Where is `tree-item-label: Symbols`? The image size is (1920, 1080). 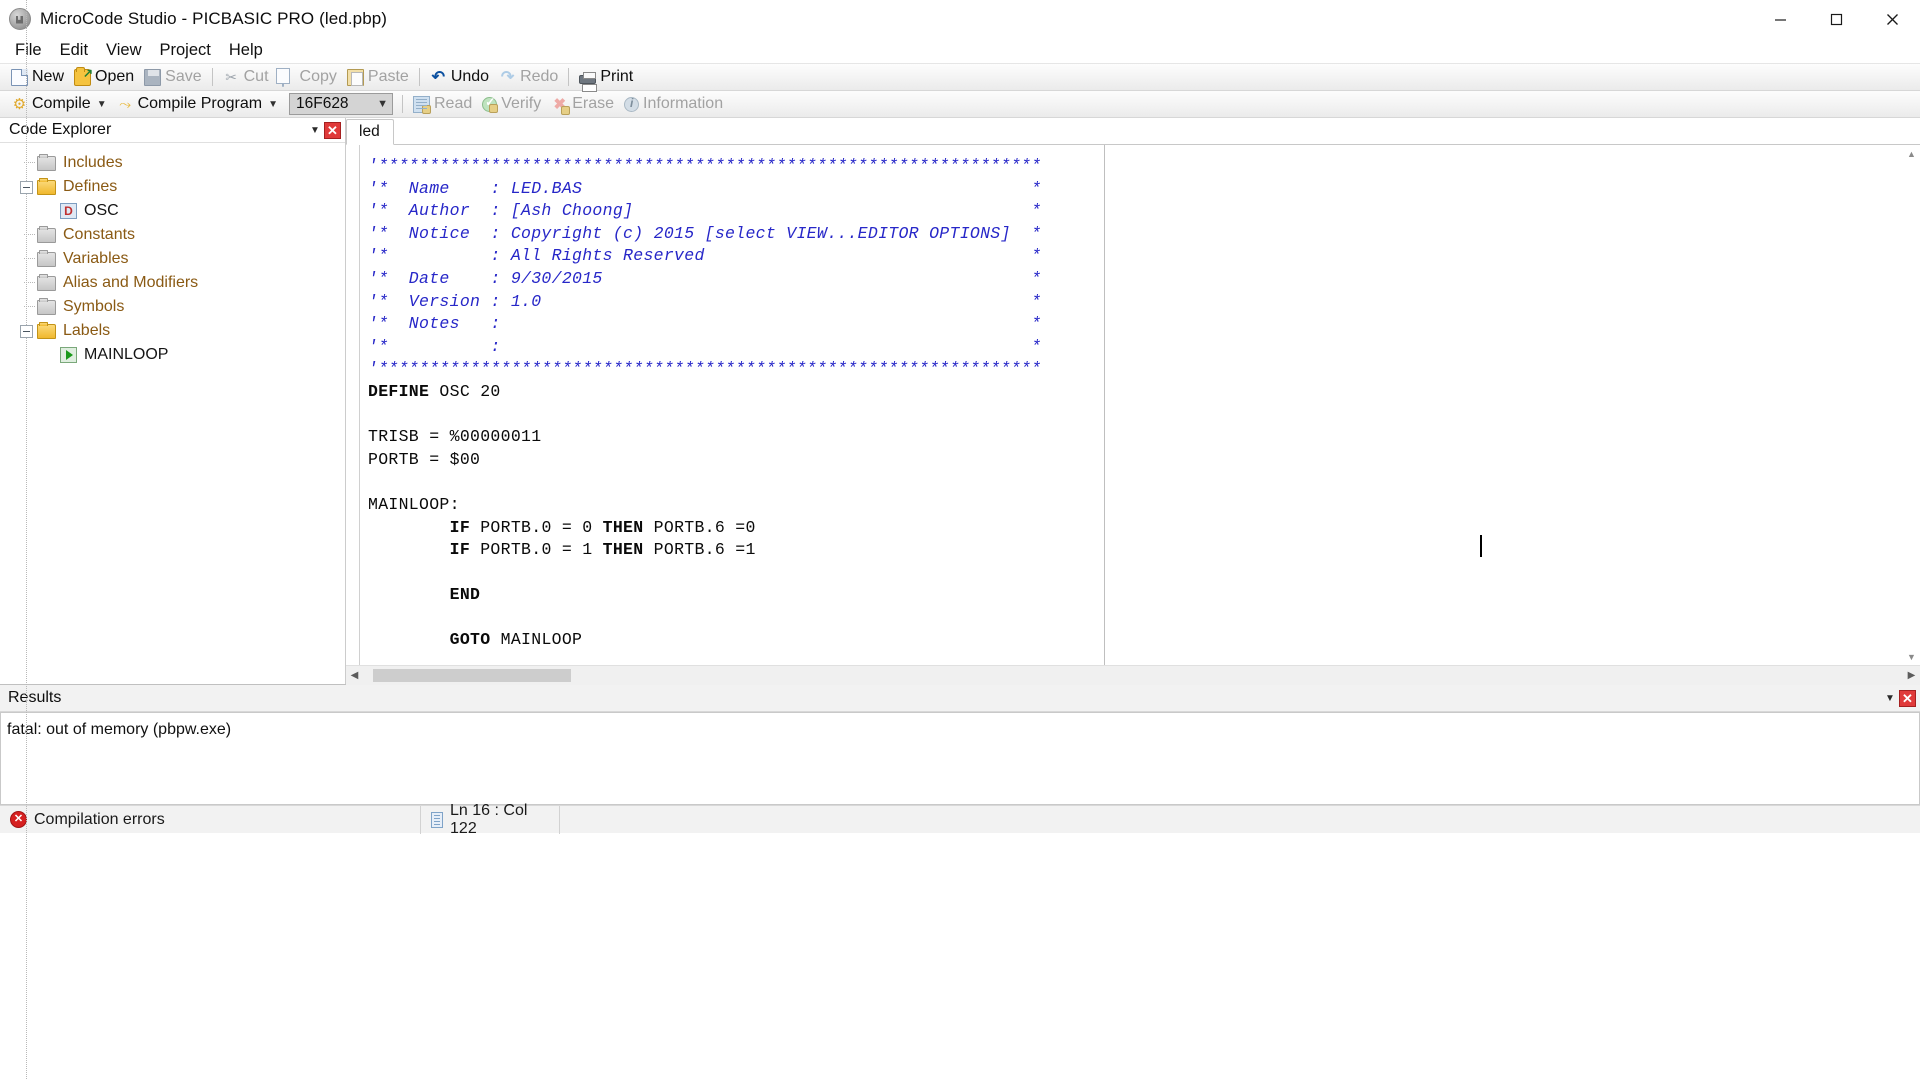
tree-item-label: Symbols is located at coordinates (94, 306).